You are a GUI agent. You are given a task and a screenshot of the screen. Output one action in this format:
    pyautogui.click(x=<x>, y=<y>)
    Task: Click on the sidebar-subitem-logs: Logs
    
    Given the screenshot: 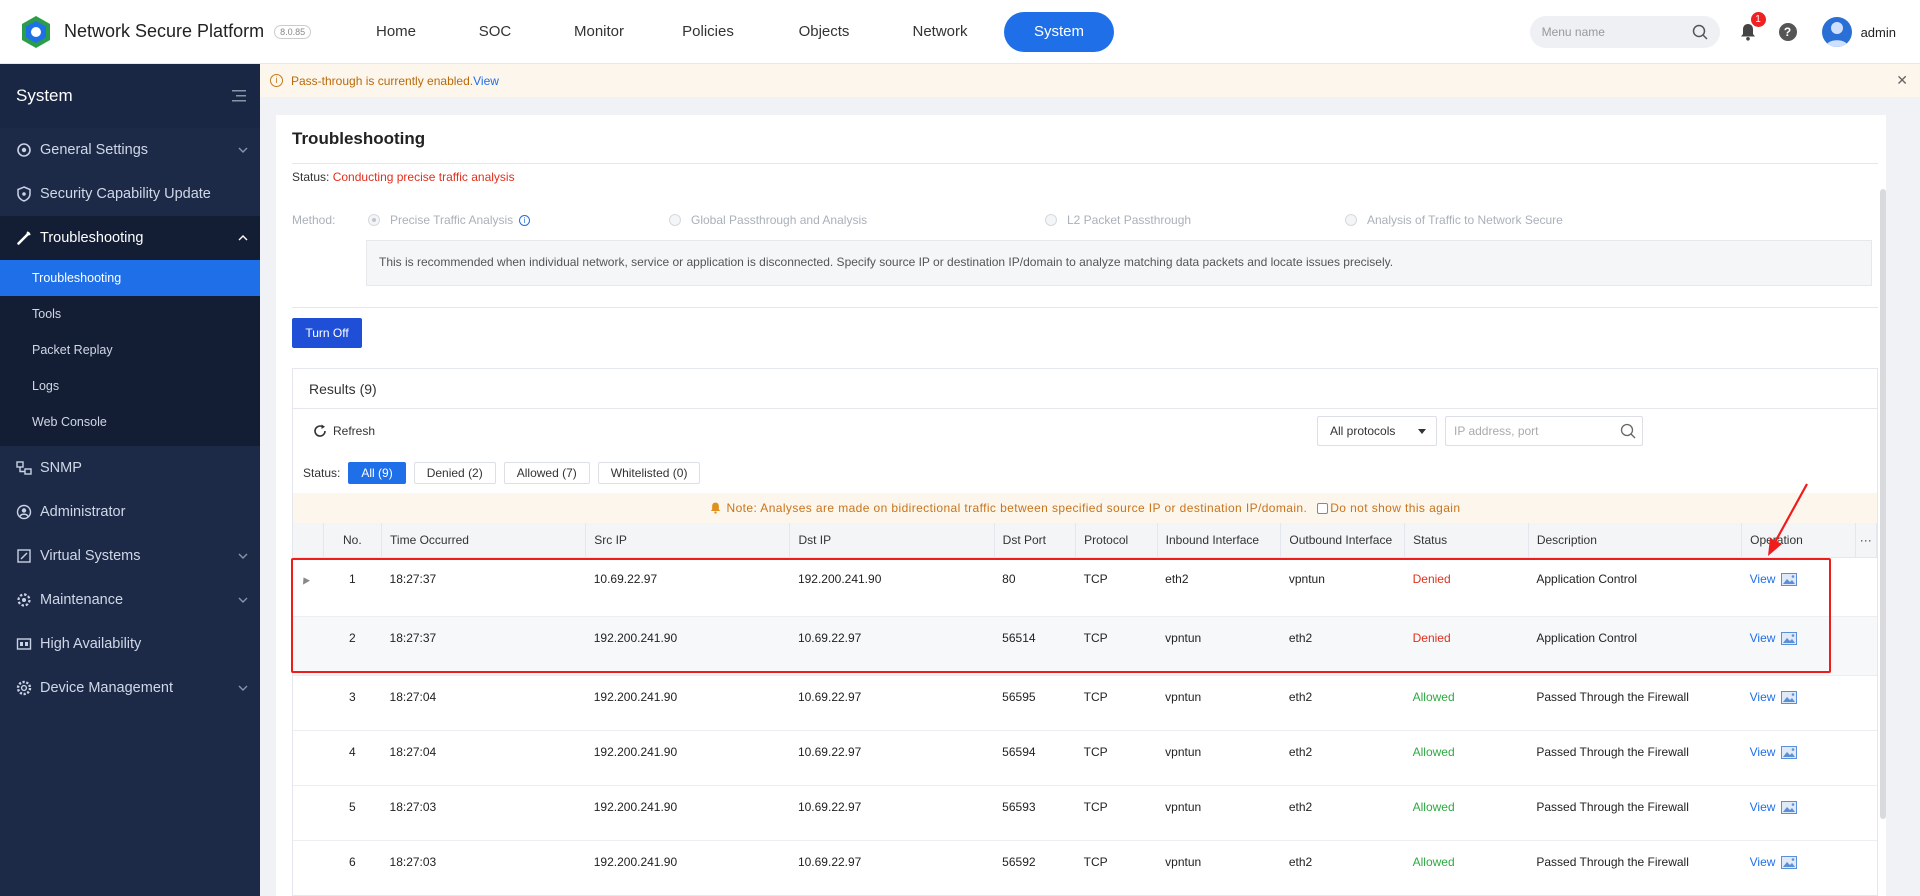 What is the action you would take?
    pyautogui.click(x=130, y=386)
    